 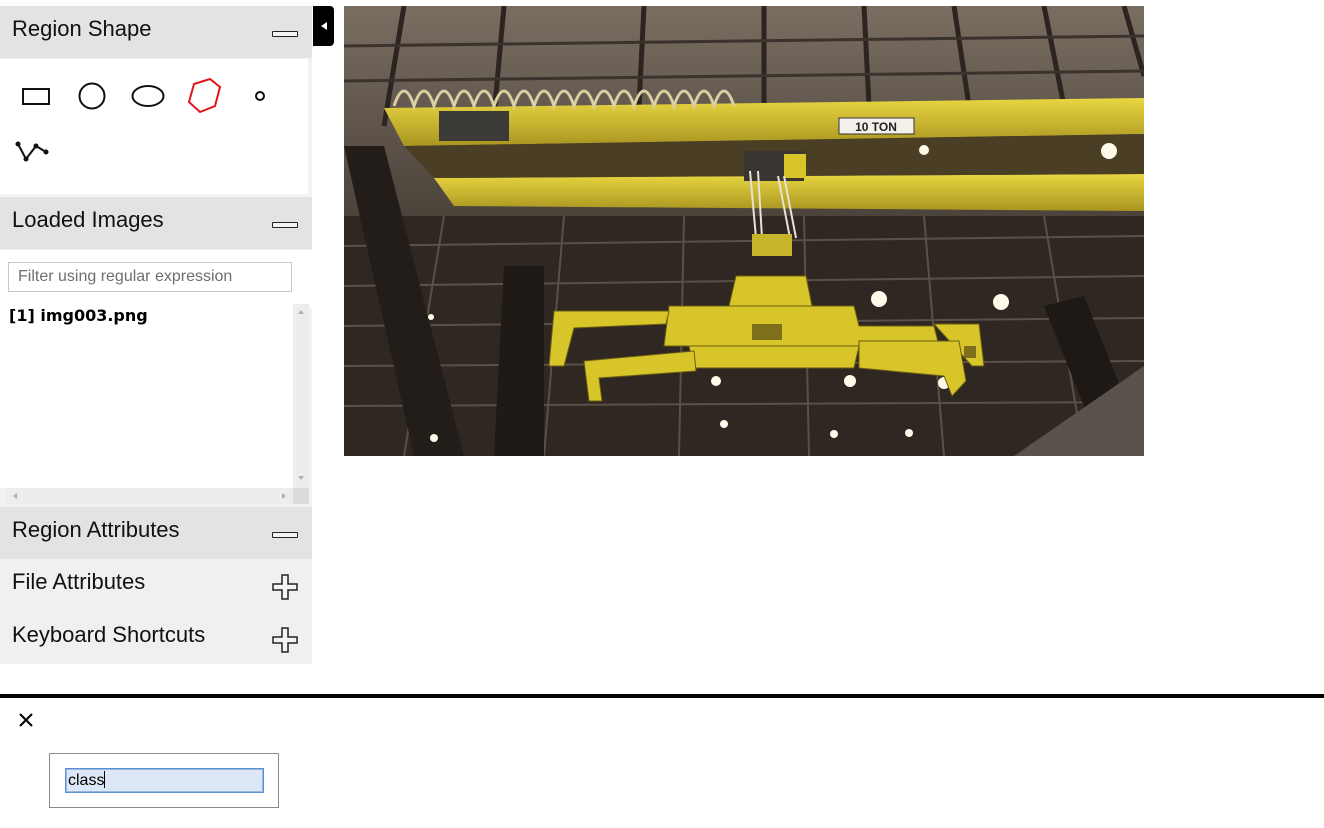 I want to click on chevron-left-icon, so click(x=324, y=26).